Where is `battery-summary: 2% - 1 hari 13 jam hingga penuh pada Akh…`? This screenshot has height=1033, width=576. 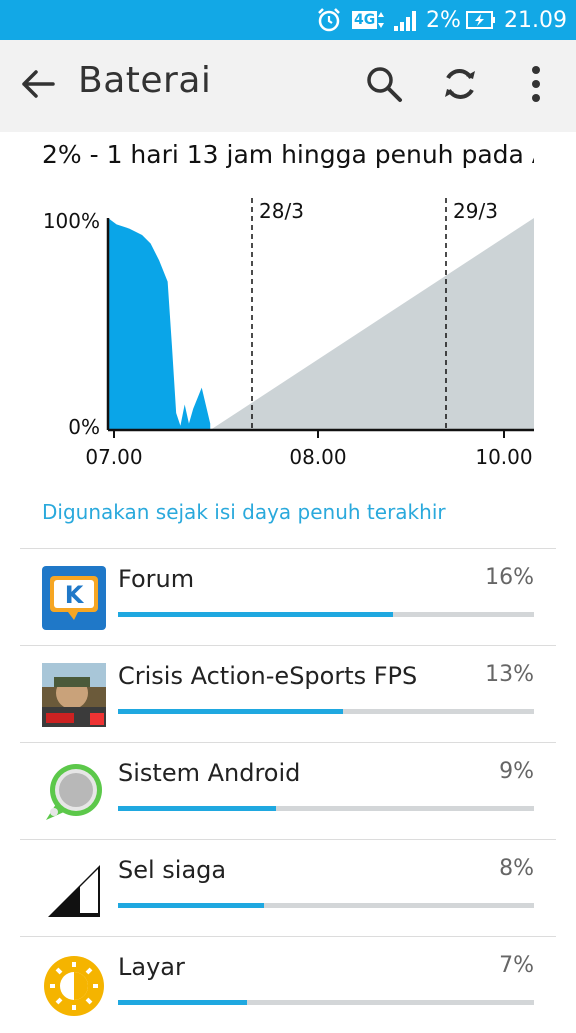
battery-summary: 2% - 1 hari 13 jam hingga penuh pada Akh… is located at coordinates (288, 154).